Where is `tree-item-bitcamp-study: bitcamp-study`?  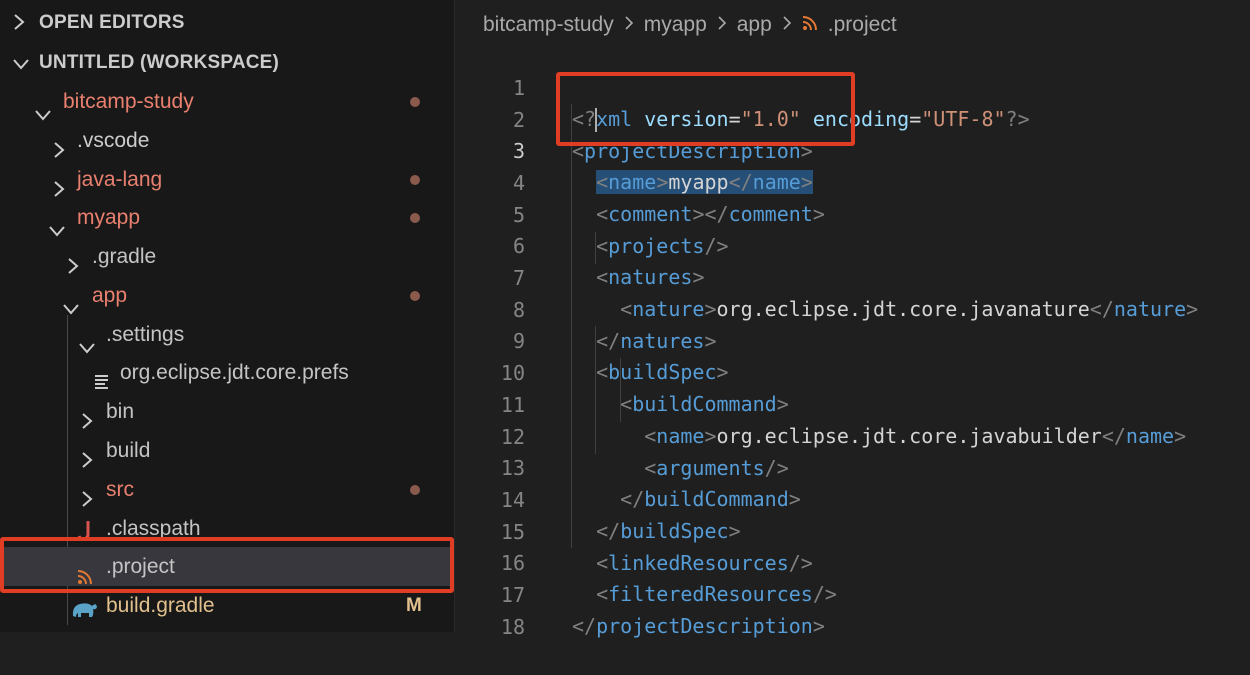 tree-item-bitcamp-study: bitcamp-study is located at coordinates (227, 101).